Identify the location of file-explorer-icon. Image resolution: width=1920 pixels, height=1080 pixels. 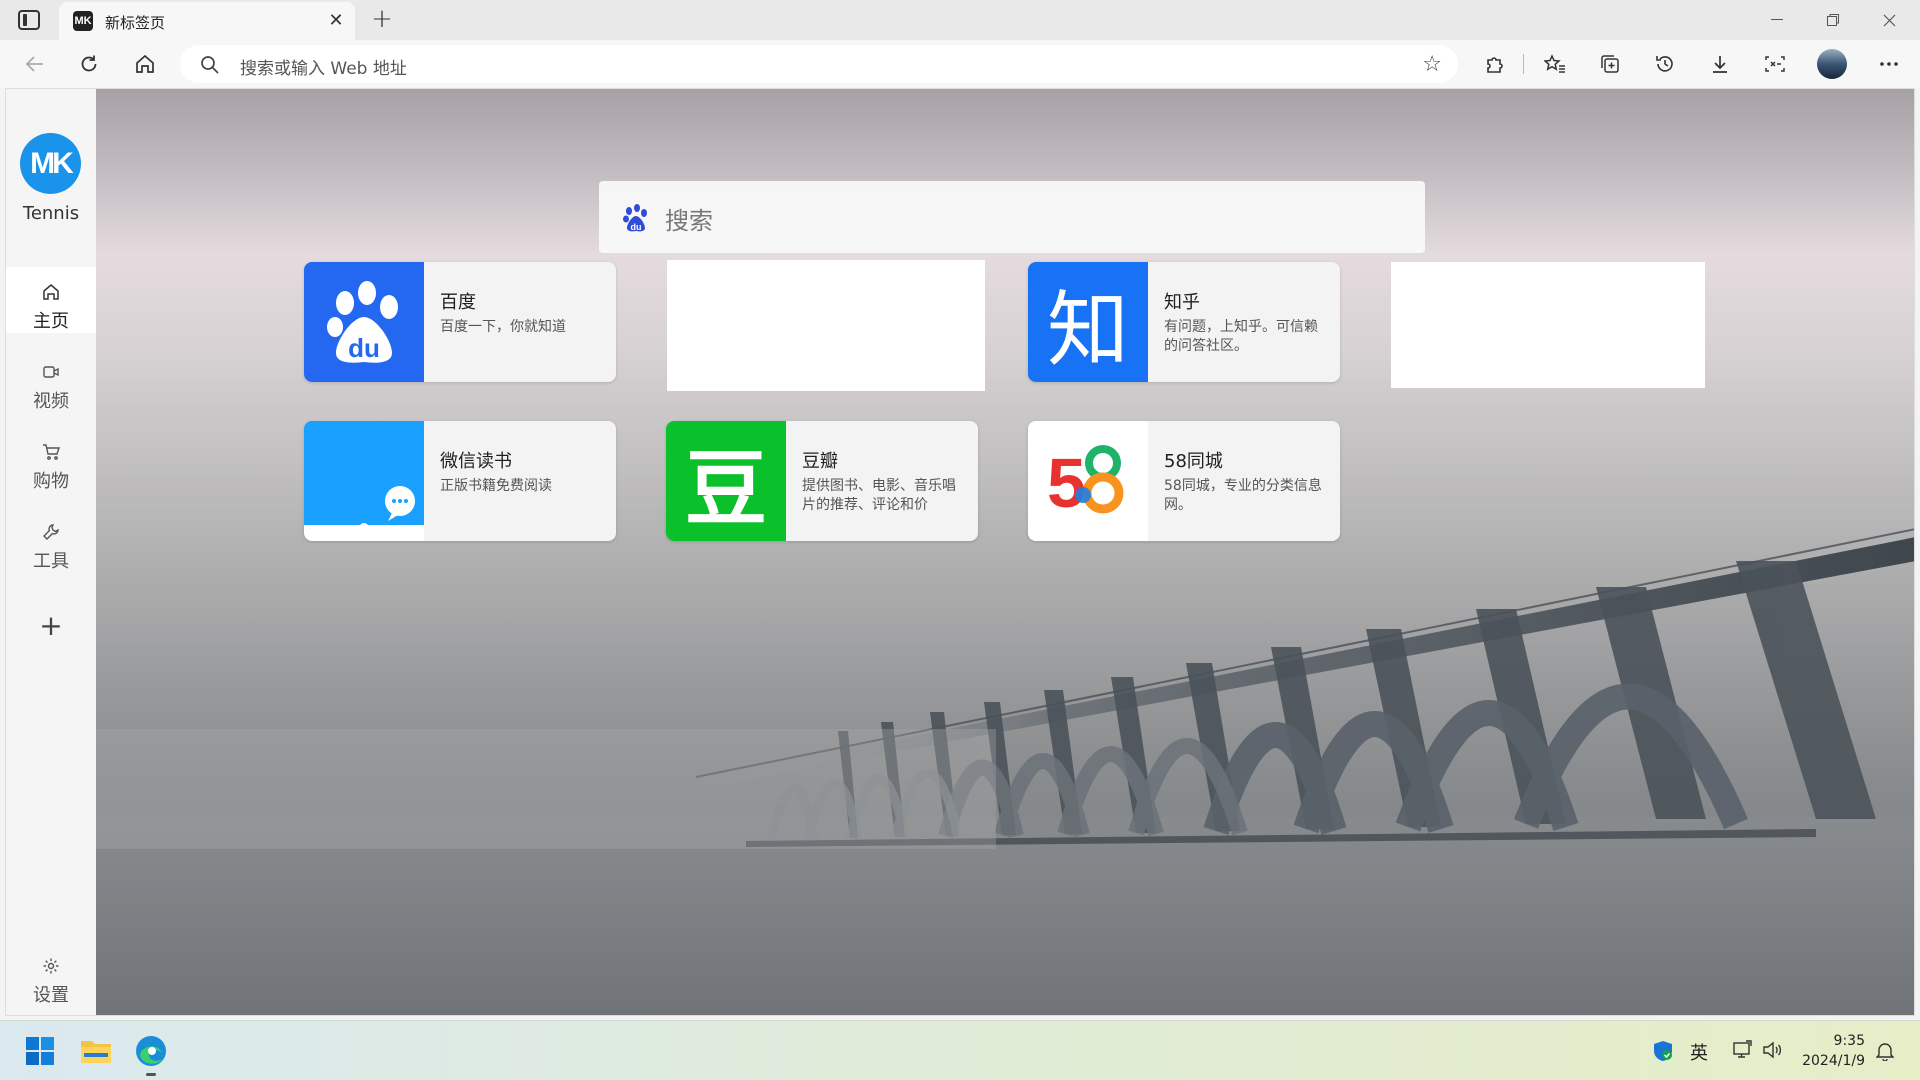
(96, 1053).